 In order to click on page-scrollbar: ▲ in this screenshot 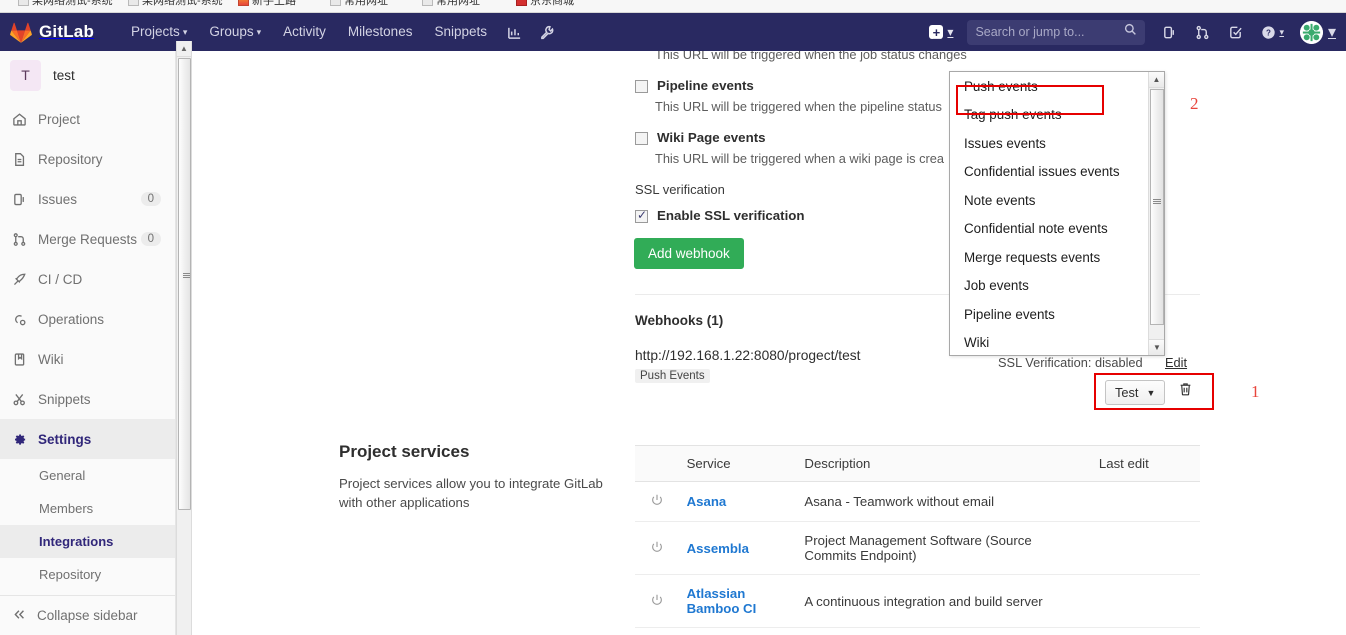, I will do `click(184, 338)`.